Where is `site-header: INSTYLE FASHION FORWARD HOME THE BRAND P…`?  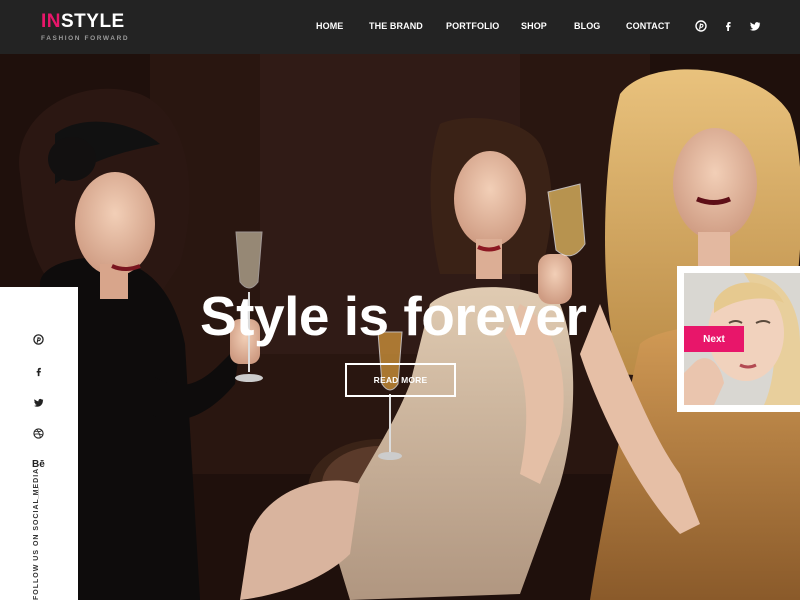 site-header: INSTYLE FASHION FORWARD HOME THE BRAND P… is located at coordinates (400, 27).